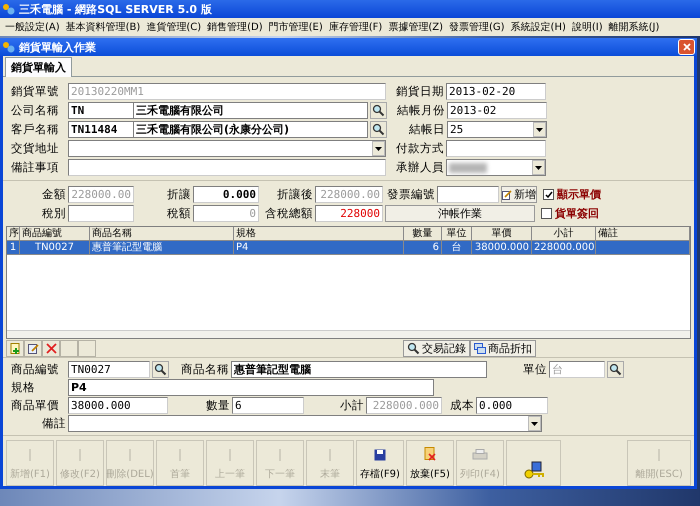  I want to click on field-label: 商品名稱, so click(204, 369).